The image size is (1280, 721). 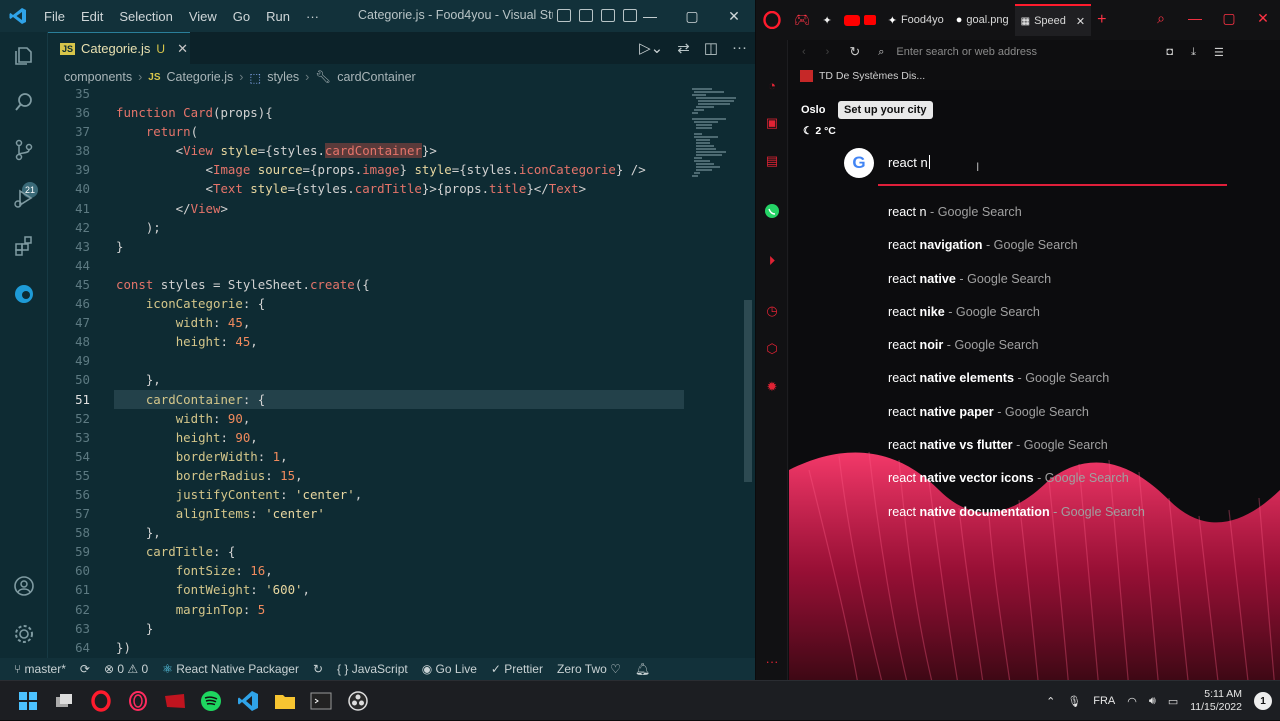 What do you see at coordinates (1016, 382) in the screenshot?
I see `search-suggestion: react native elements - Google Search` at bounding box center [1016, 382].